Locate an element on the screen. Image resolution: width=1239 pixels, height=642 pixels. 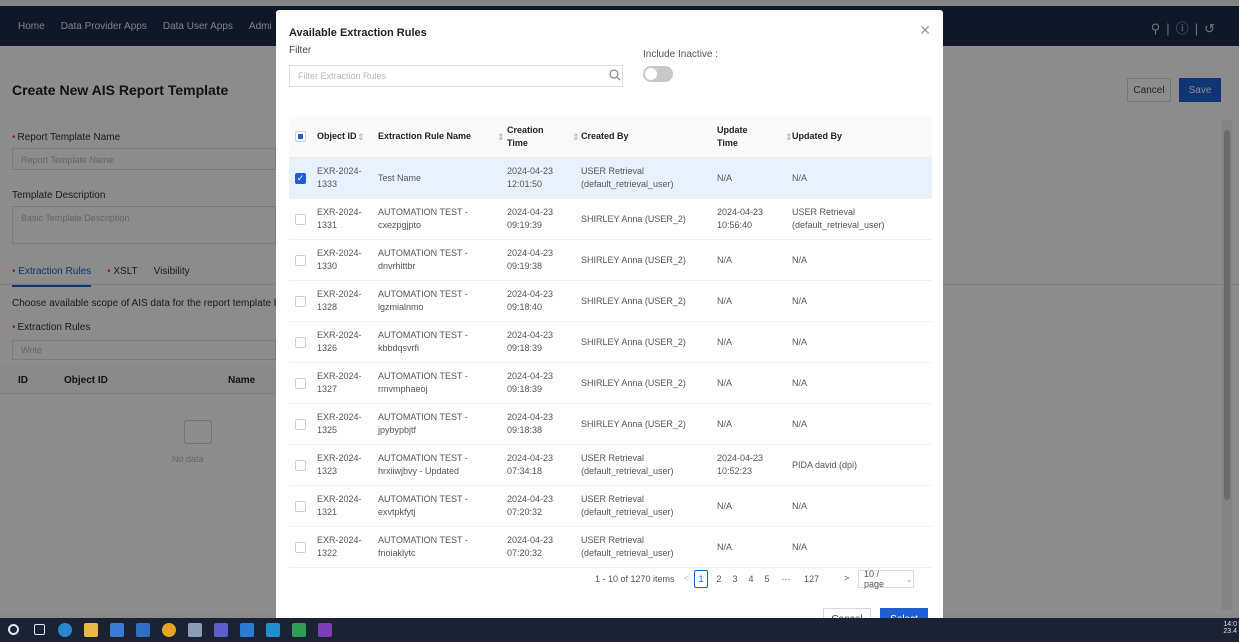
page-size-select: 10 / page ⌄ is located at coordinates (886, 579).